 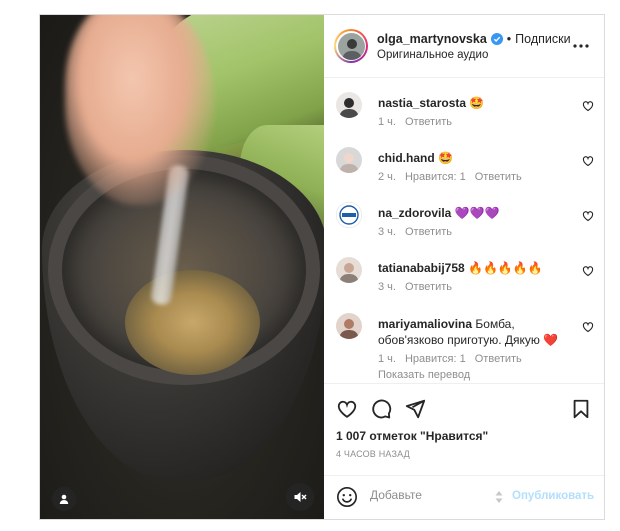 What do you see at coordinates (425, 324) in the screenshot?
I see `comment-username: mariyamaliovina` at bounding box center [425, 324].